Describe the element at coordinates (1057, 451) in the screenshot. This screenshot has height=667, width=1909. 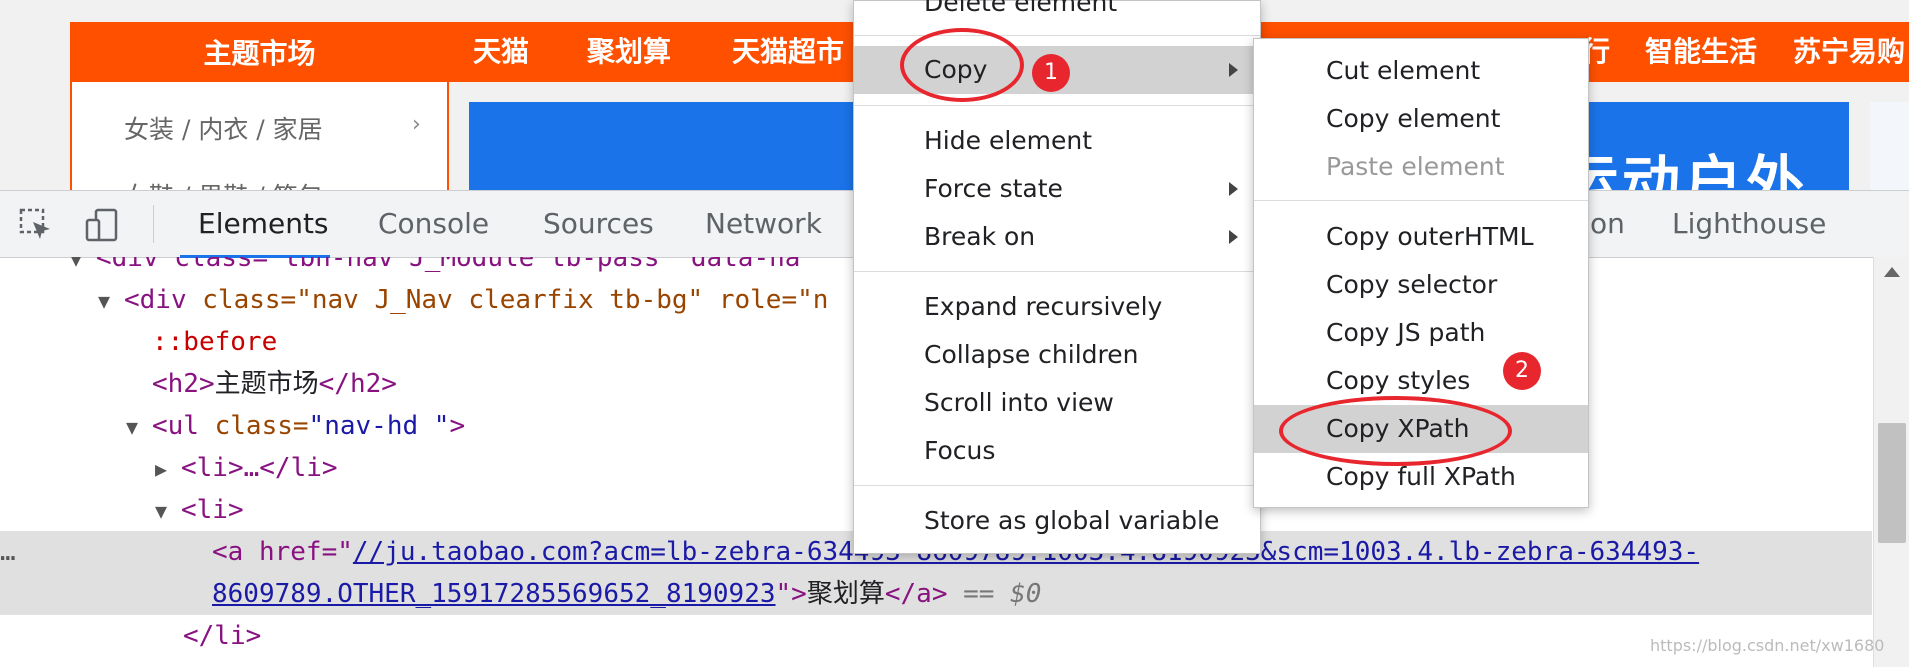
I see `menu-item-focus: Focus` at that location.